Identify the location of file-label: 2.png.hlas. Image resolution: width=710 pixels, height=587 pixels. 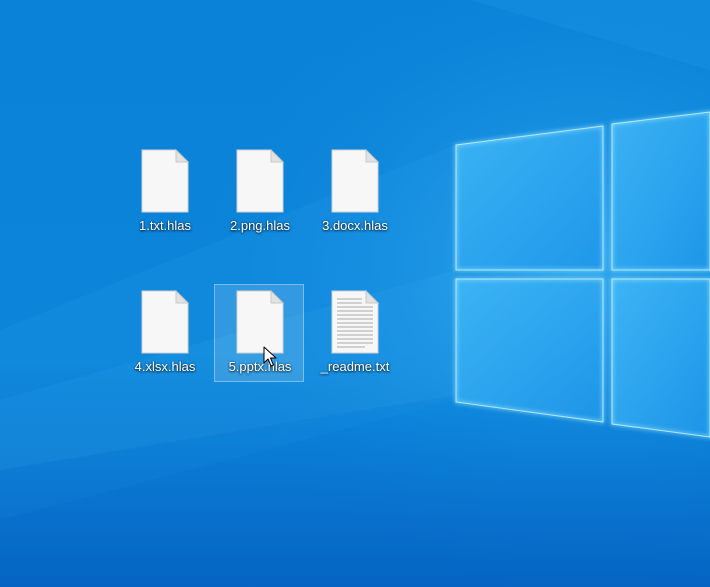
(260, 225).